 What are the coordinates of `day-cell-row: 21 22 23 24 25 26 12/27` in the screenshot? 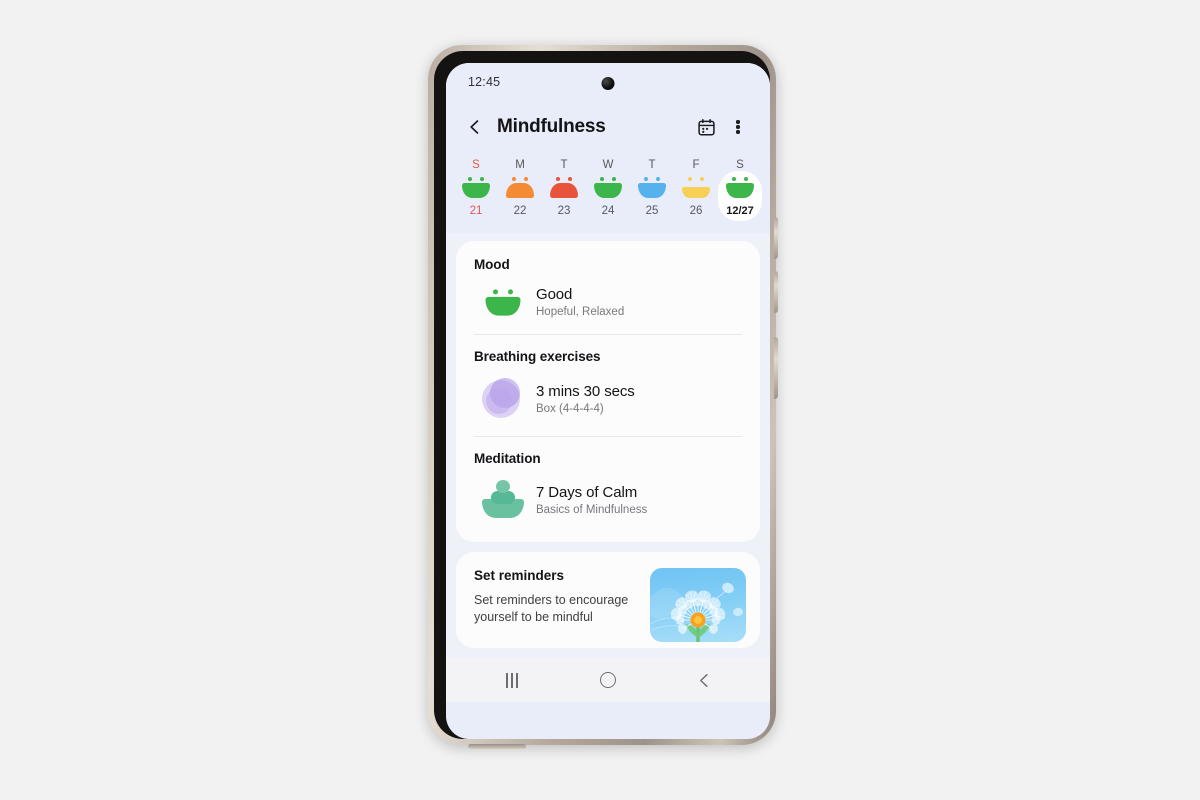 It's located at (608, 196).